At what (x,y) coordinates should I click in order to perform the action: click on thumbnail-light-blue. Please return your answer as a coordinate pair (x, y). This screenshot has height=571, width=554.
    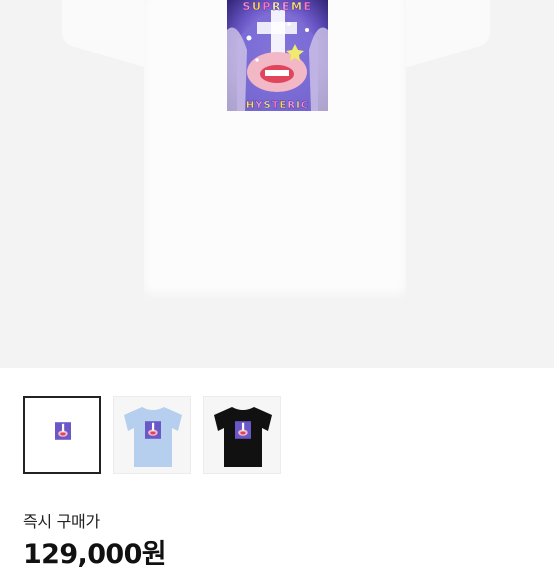
    Looking at the image, I should click on (152, 435).